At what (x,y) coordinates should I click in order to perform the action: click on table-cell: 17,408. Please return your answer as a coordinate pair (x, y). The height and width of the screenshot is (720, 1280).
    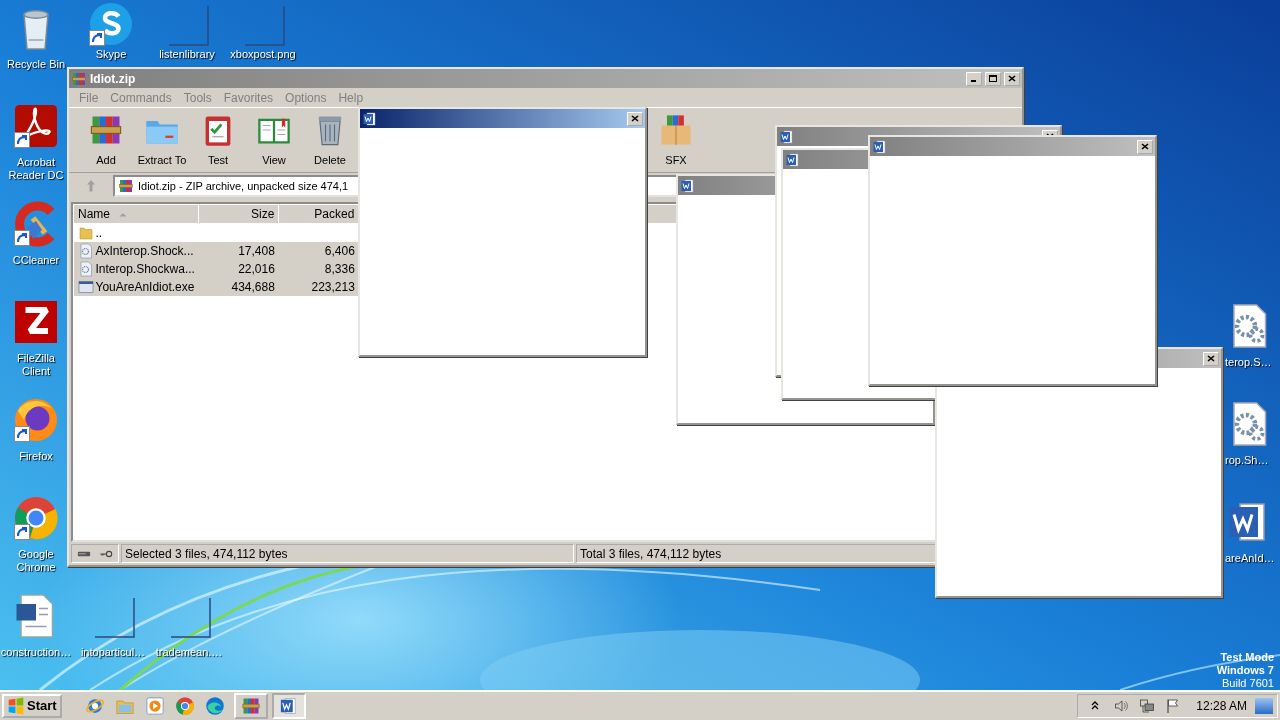
    Looking at the image, I should click on (256, 251).